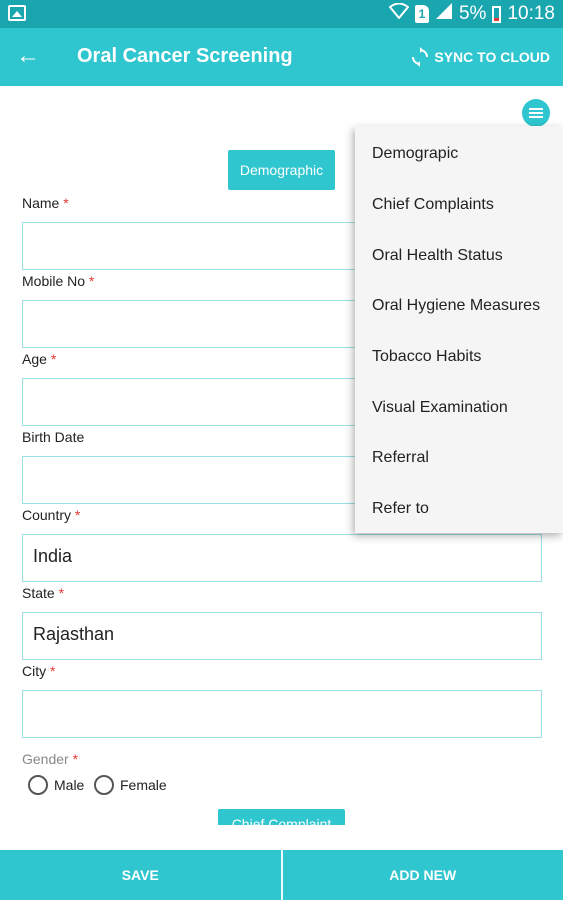  Describe the element at coordinates (459, 306) in the screenshot. I see `menu-item-oral-hygiene-measures: Oral Hygiene Measures` at that location.